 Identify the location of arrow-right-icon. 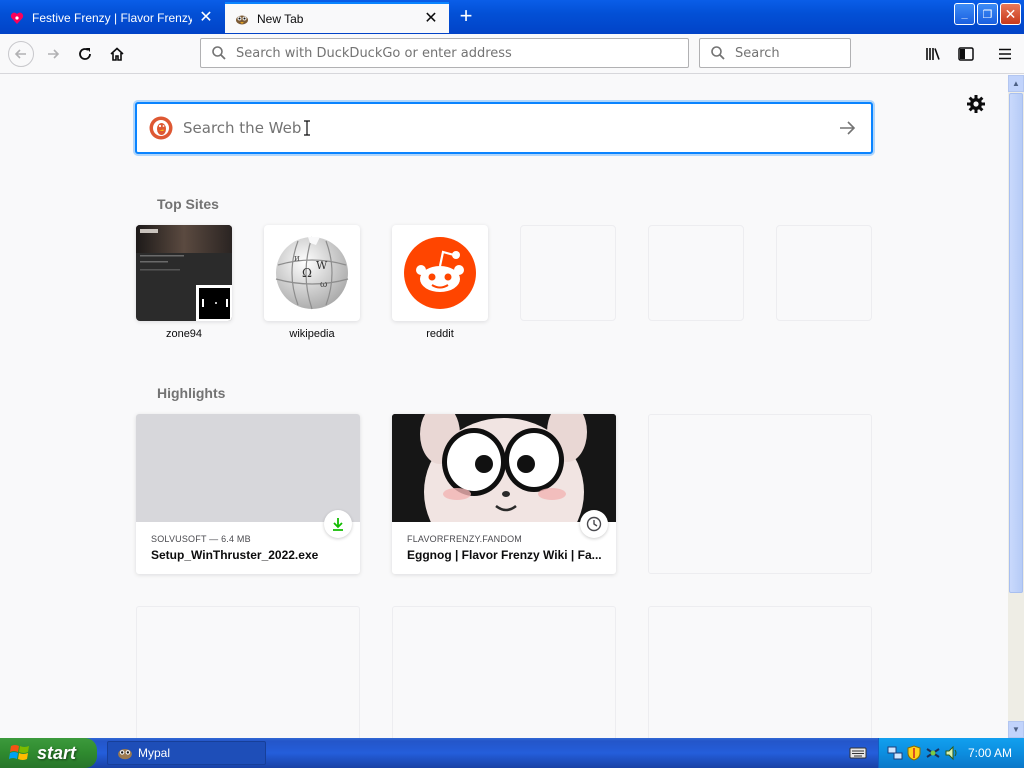
(847, 128).